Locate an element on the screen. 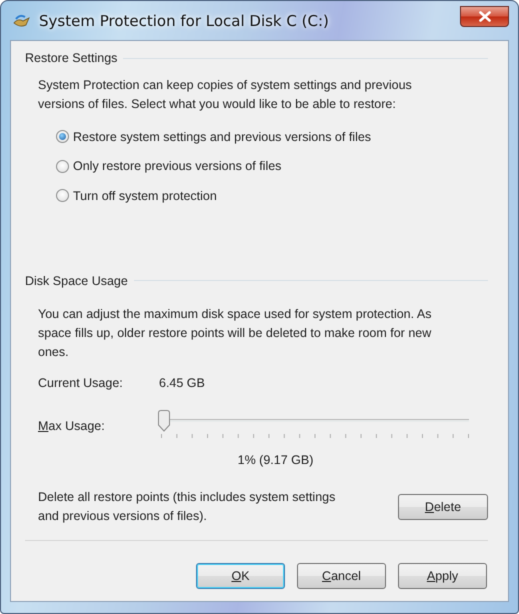 The image size is (519, 614). window-title: System Protection for Local Disk C (C:) is located at coordinates (184, 21).